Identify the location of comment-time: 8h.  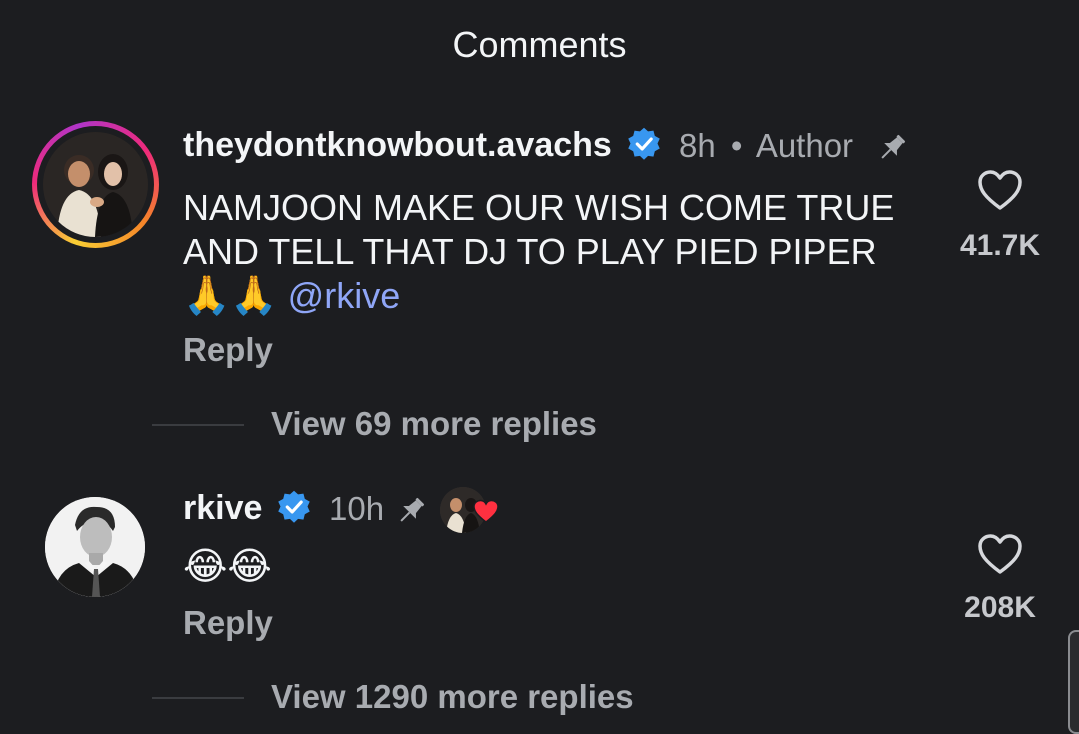
(697, 145).